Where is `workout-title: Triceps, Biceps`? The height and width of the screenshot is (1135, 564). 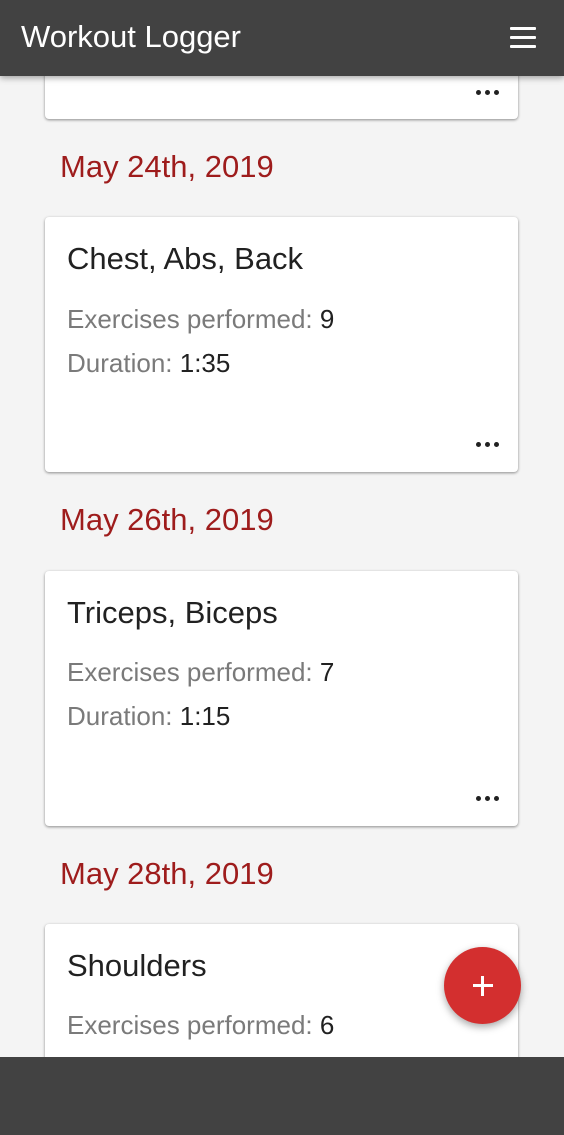 workout-title: Triceps, Biceps is located at coordinates (172, 612).